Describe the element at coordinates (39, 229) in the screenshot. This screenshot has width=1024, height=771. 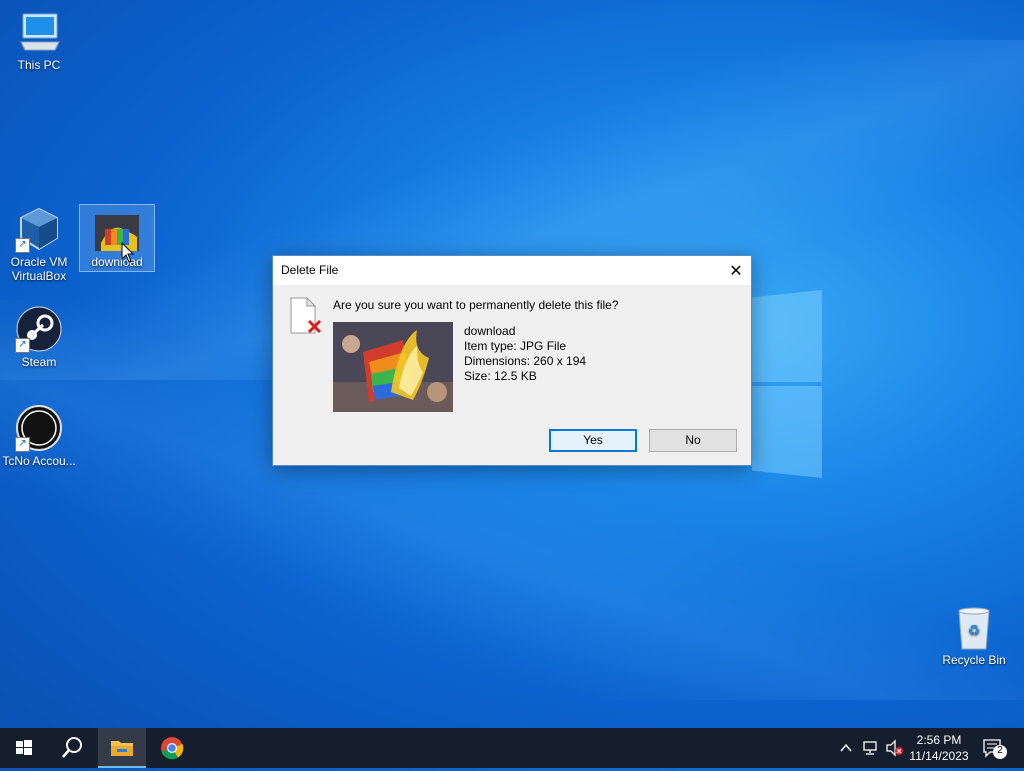
I see `virtualbox-icon: ↗` at that location.